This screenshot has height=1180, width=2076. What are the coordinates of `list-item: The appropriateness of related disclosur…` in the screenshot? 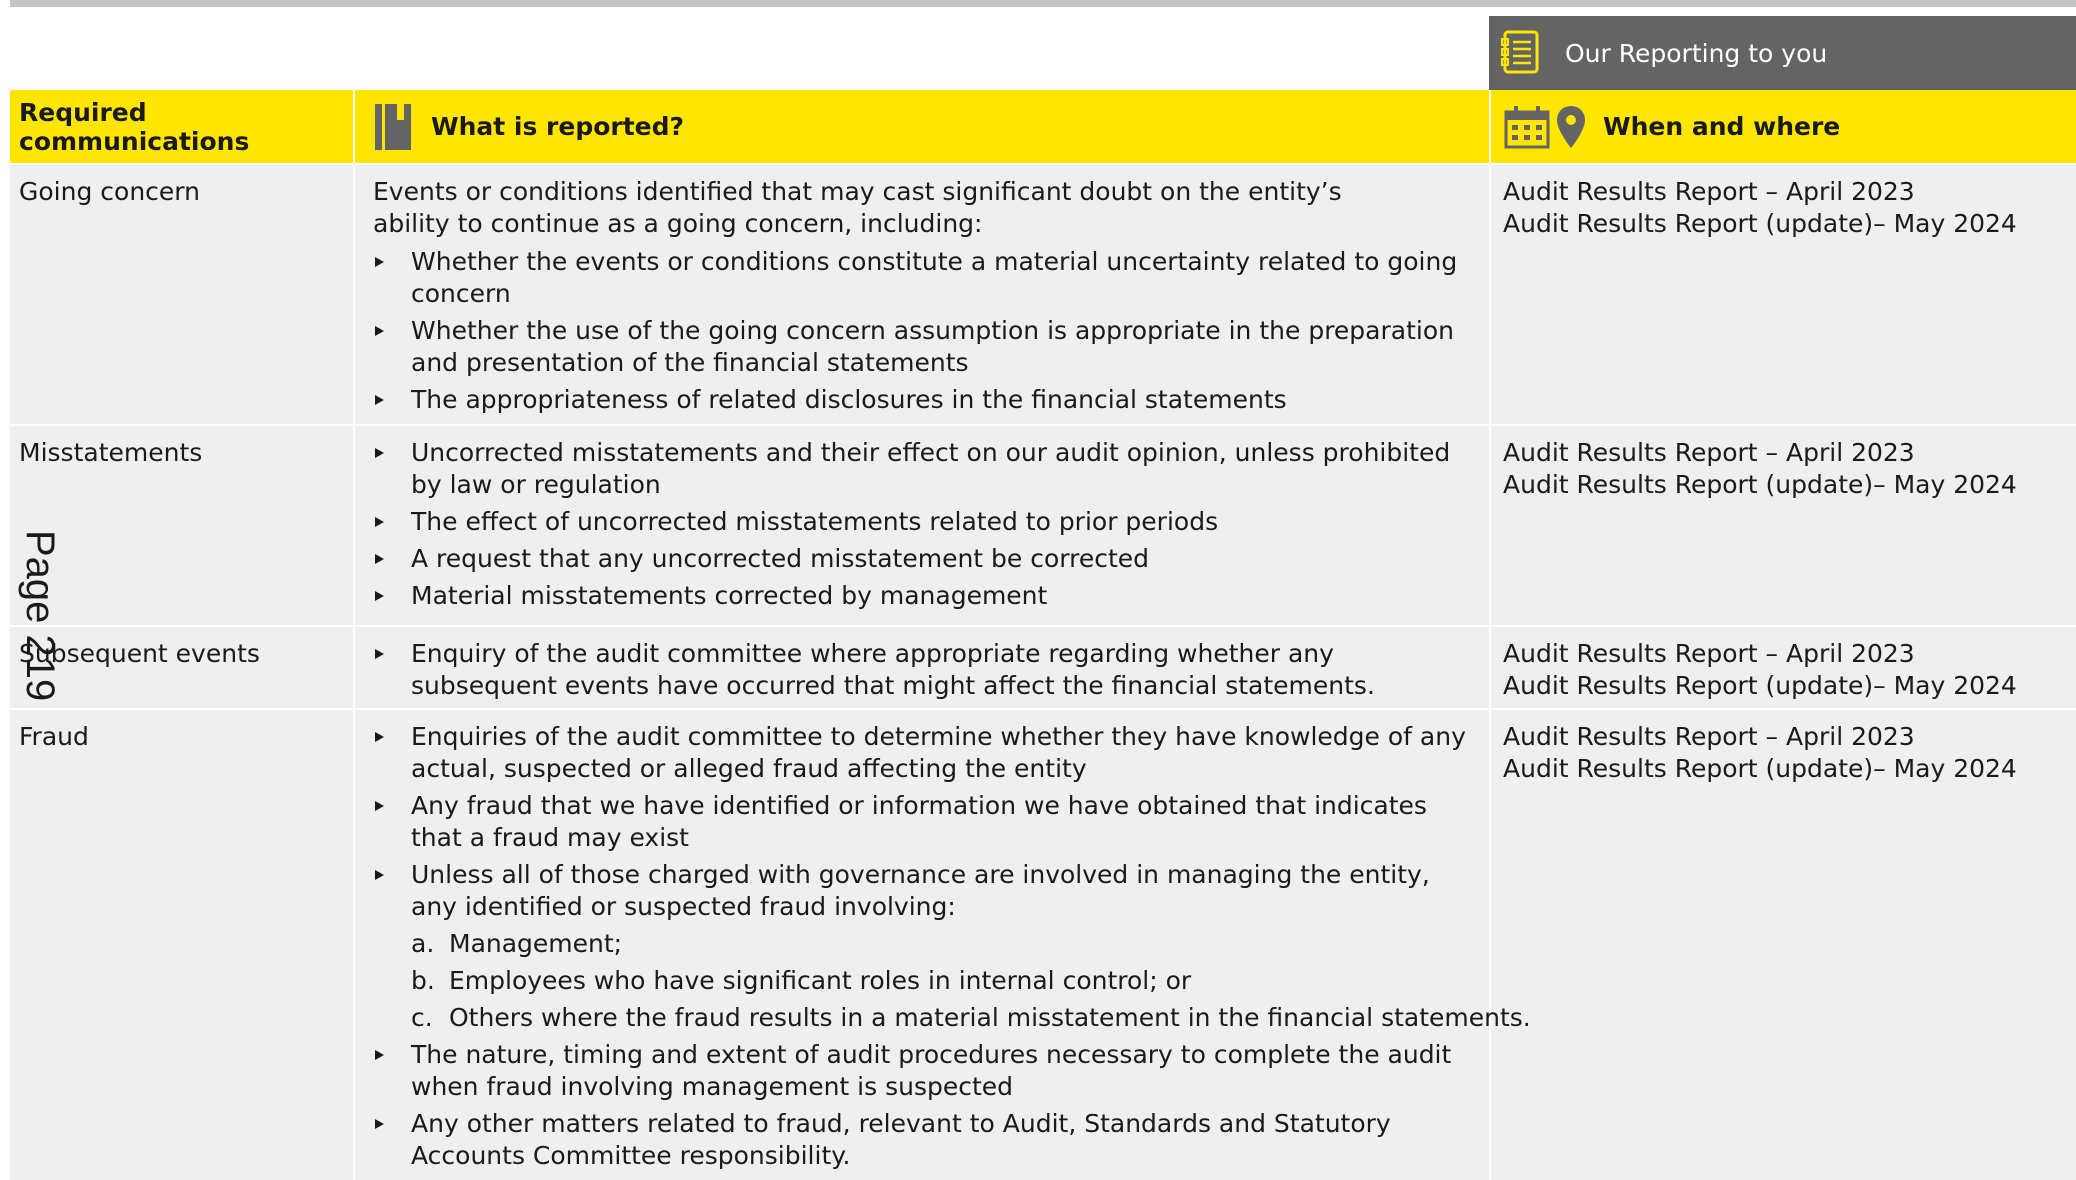 It's located at (918, 400).